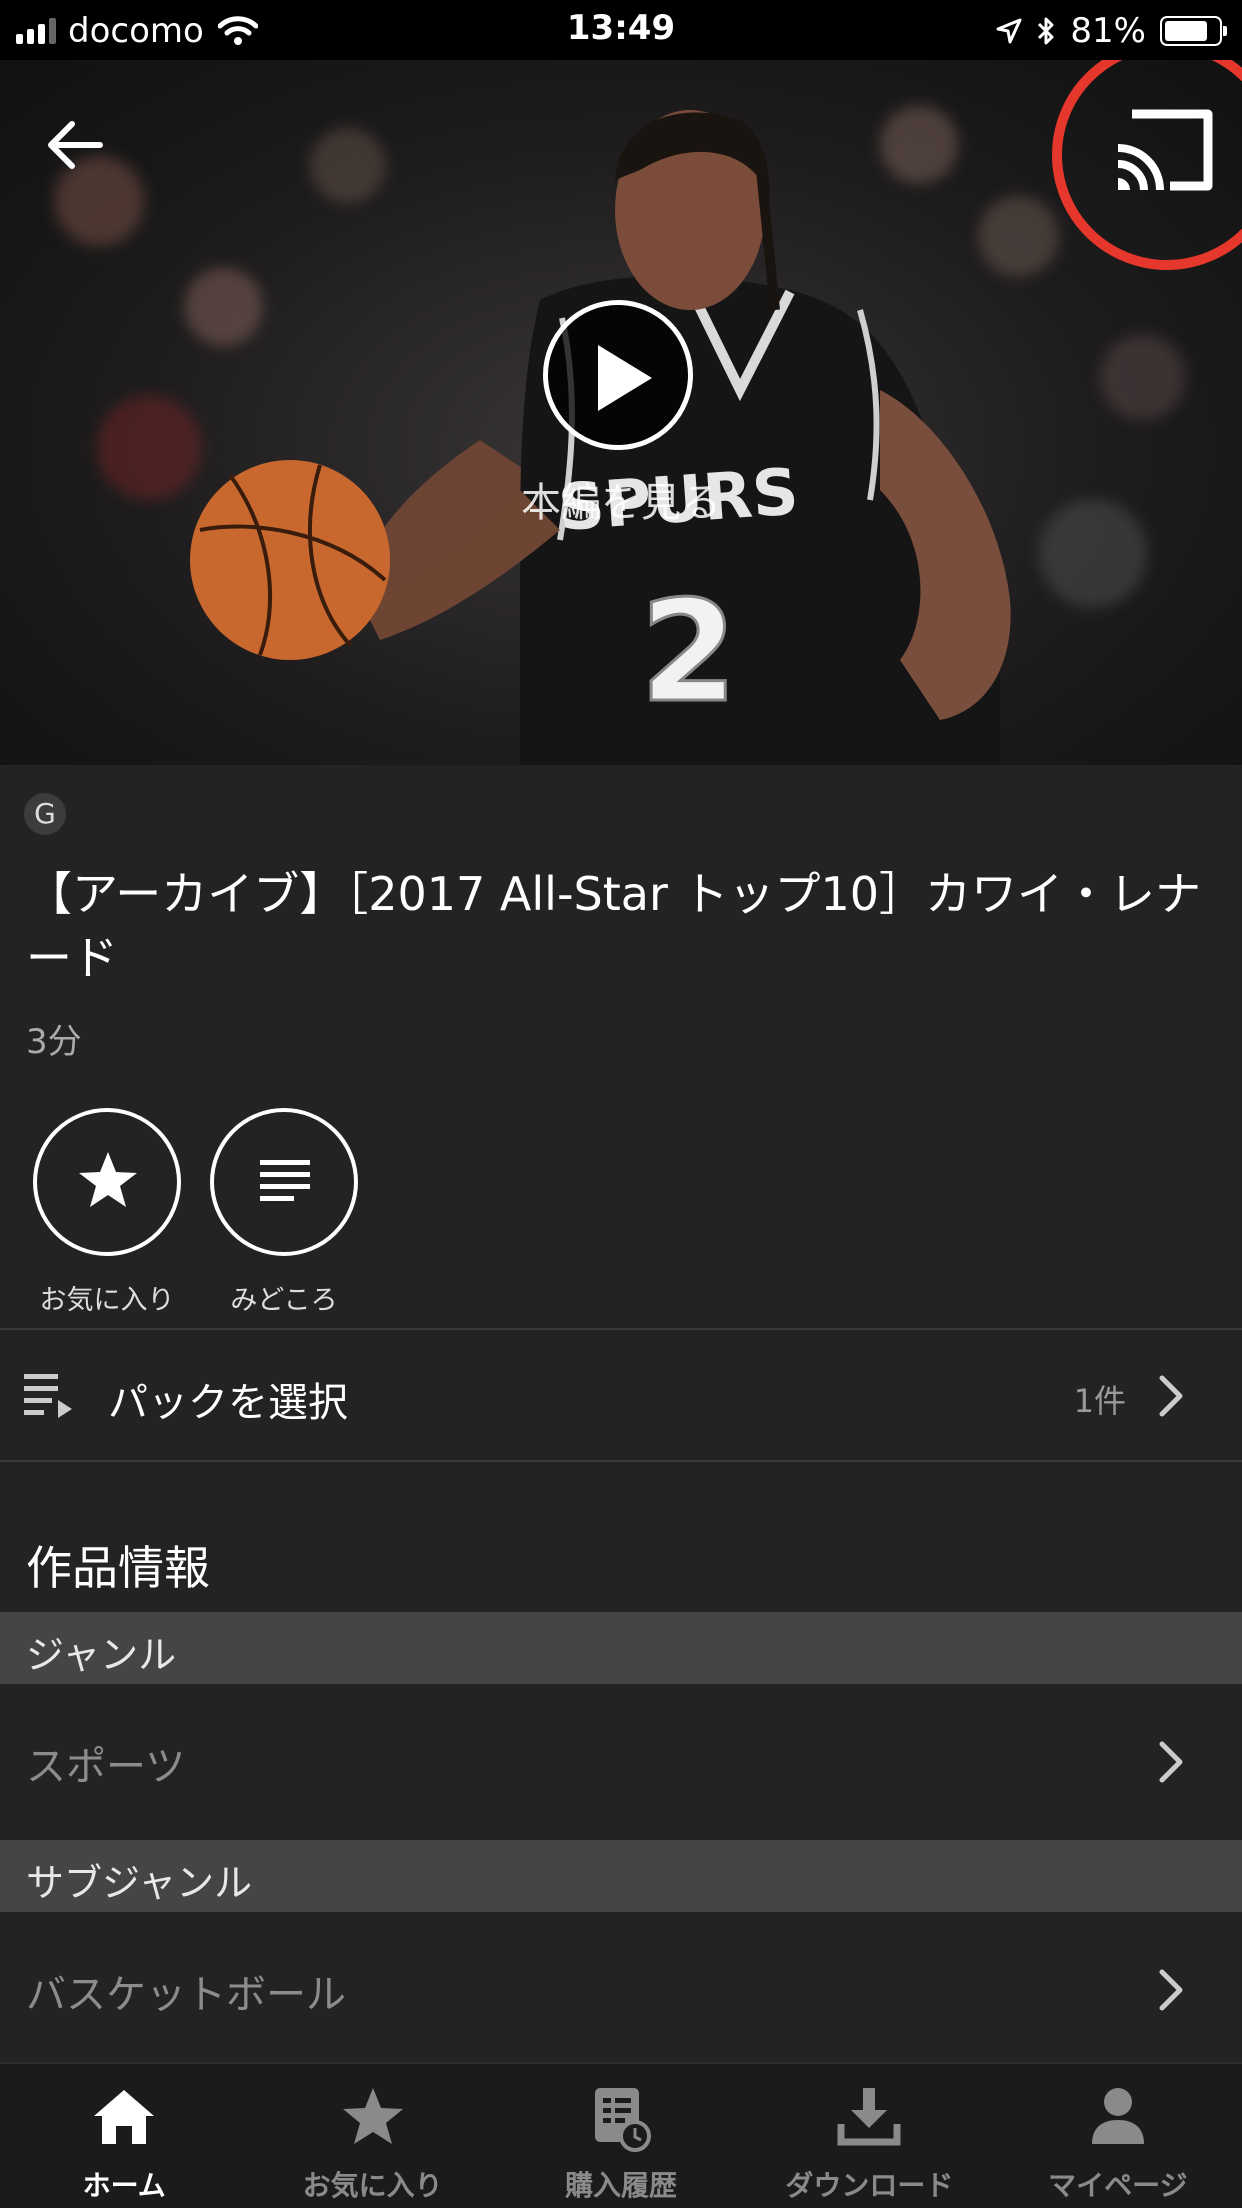 This screenshot has width=1242, height=2208. What do you see at coordinates (625, 378) in the screenshot?
I see `play-icon` at bounding box center [625, 378].